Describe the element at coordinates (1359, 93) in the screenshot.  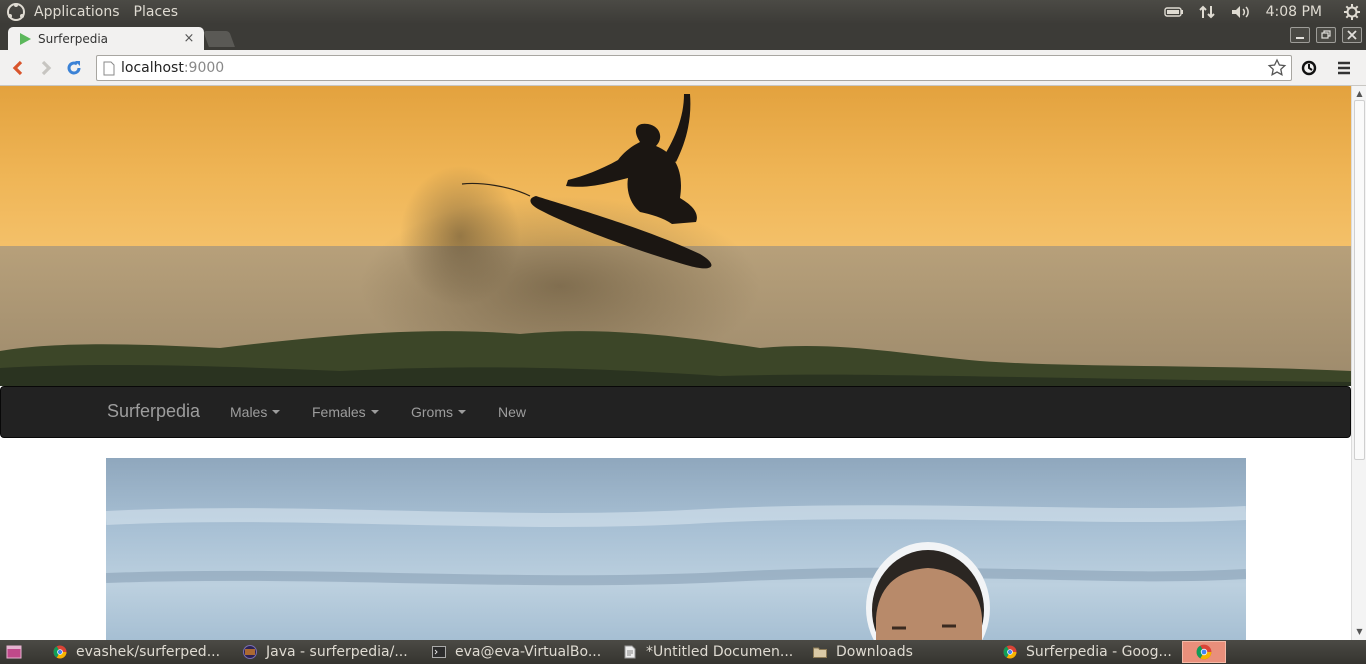
I see `scroll-up-icon: ▲` at that location.